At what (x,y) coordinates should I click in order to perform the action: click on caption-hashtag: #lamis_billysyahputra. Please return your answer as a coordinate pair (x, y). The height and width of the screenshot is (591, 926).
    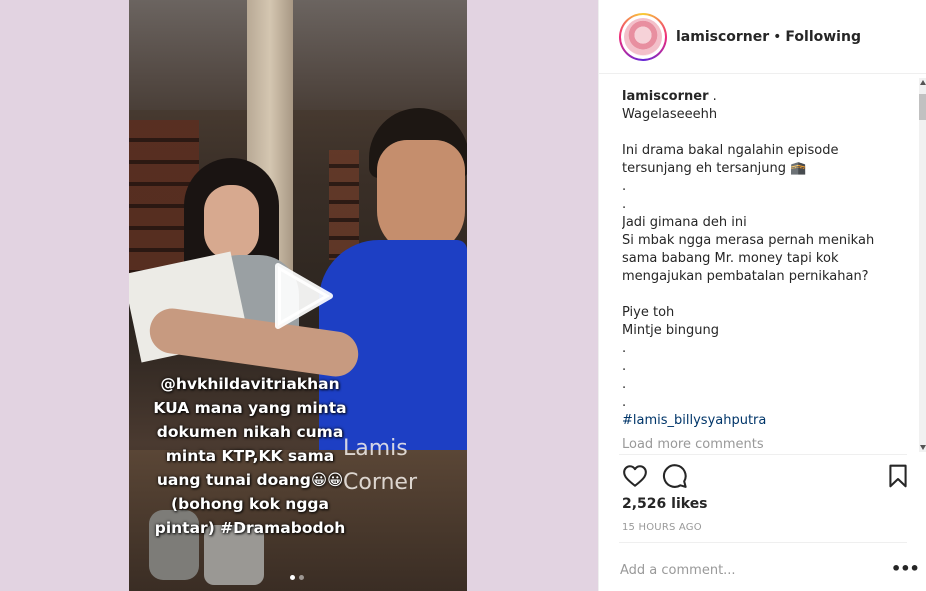
    Looking at the image, I should click on (768, 421).